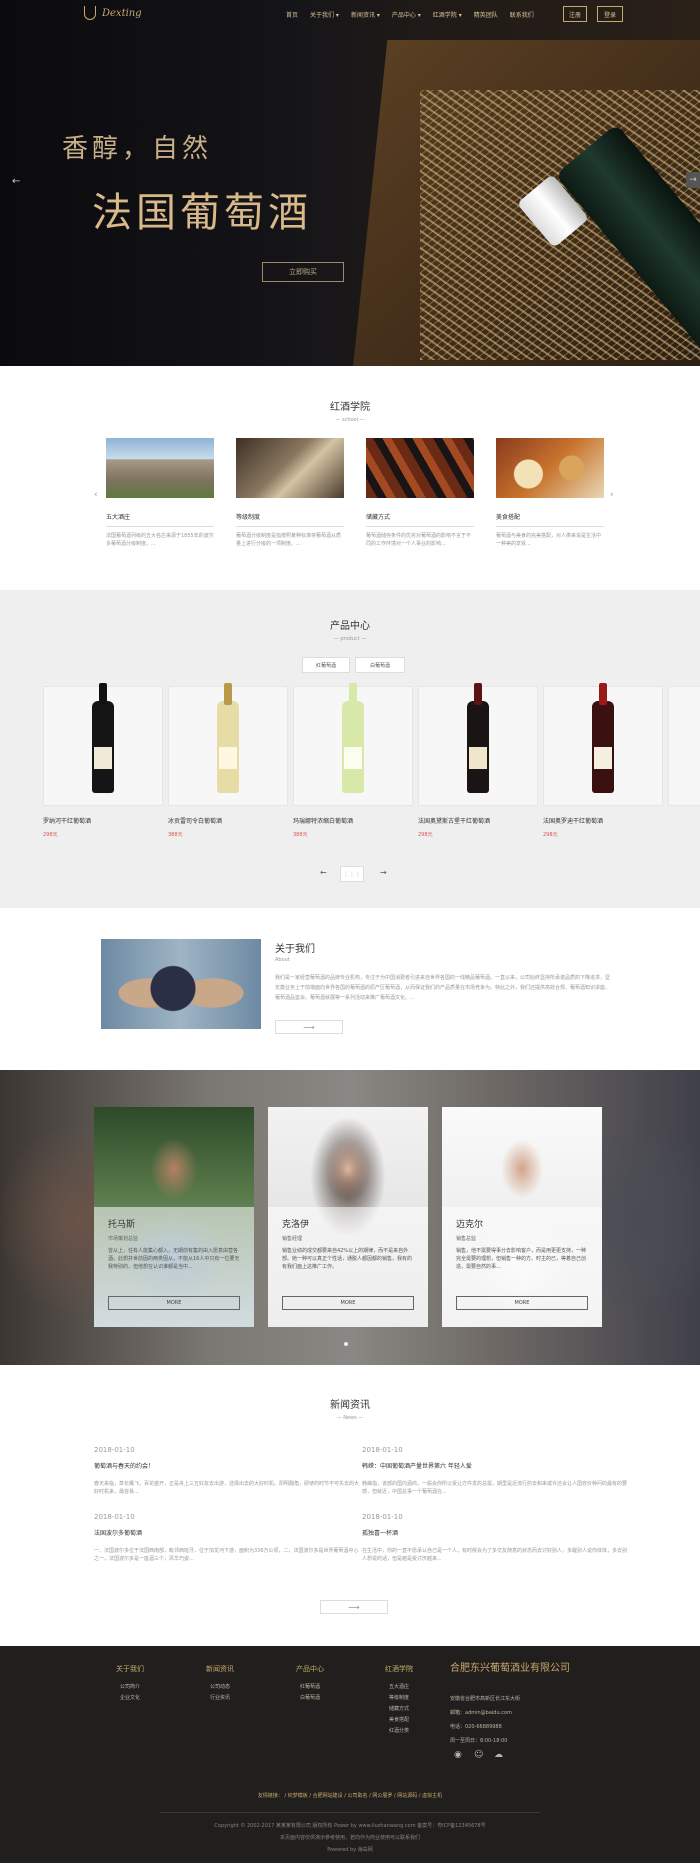  What do you see at coordinates (399, 1687) in the screenshot?
I see `footer-link: 五大酒庄` at bounding box center [399, 1687].